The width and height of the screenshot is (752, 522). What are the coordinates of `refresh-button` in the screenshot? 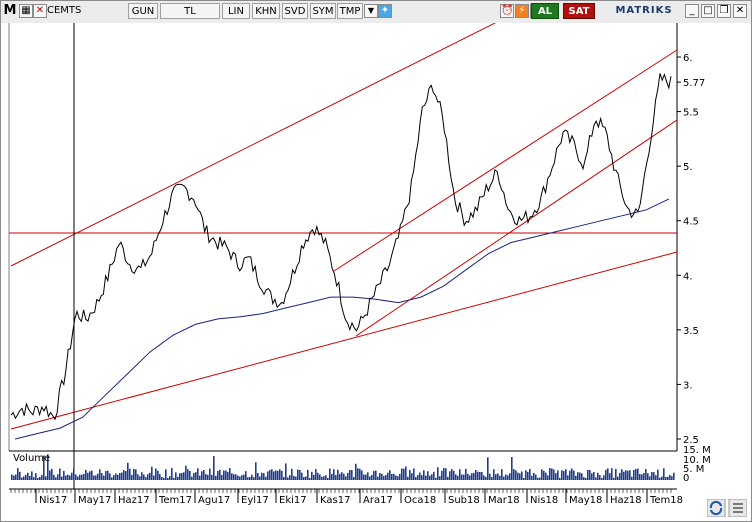 It's located at (727, 508).